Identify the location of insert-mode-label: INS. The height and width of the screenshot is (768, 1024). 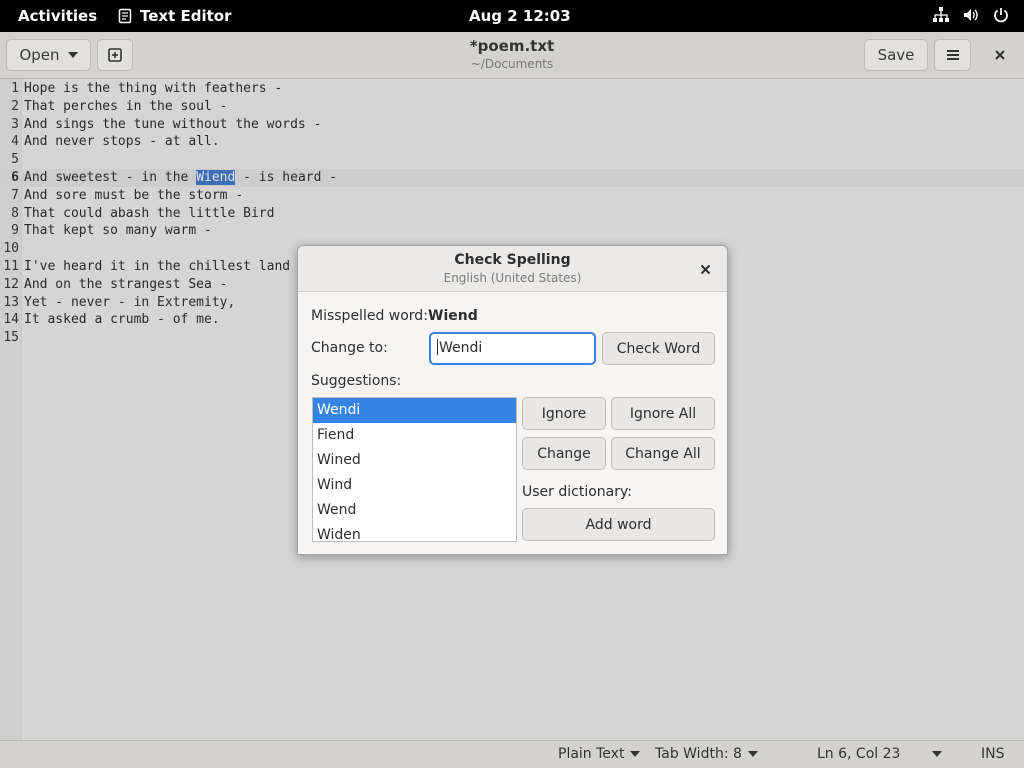
(993, 754).